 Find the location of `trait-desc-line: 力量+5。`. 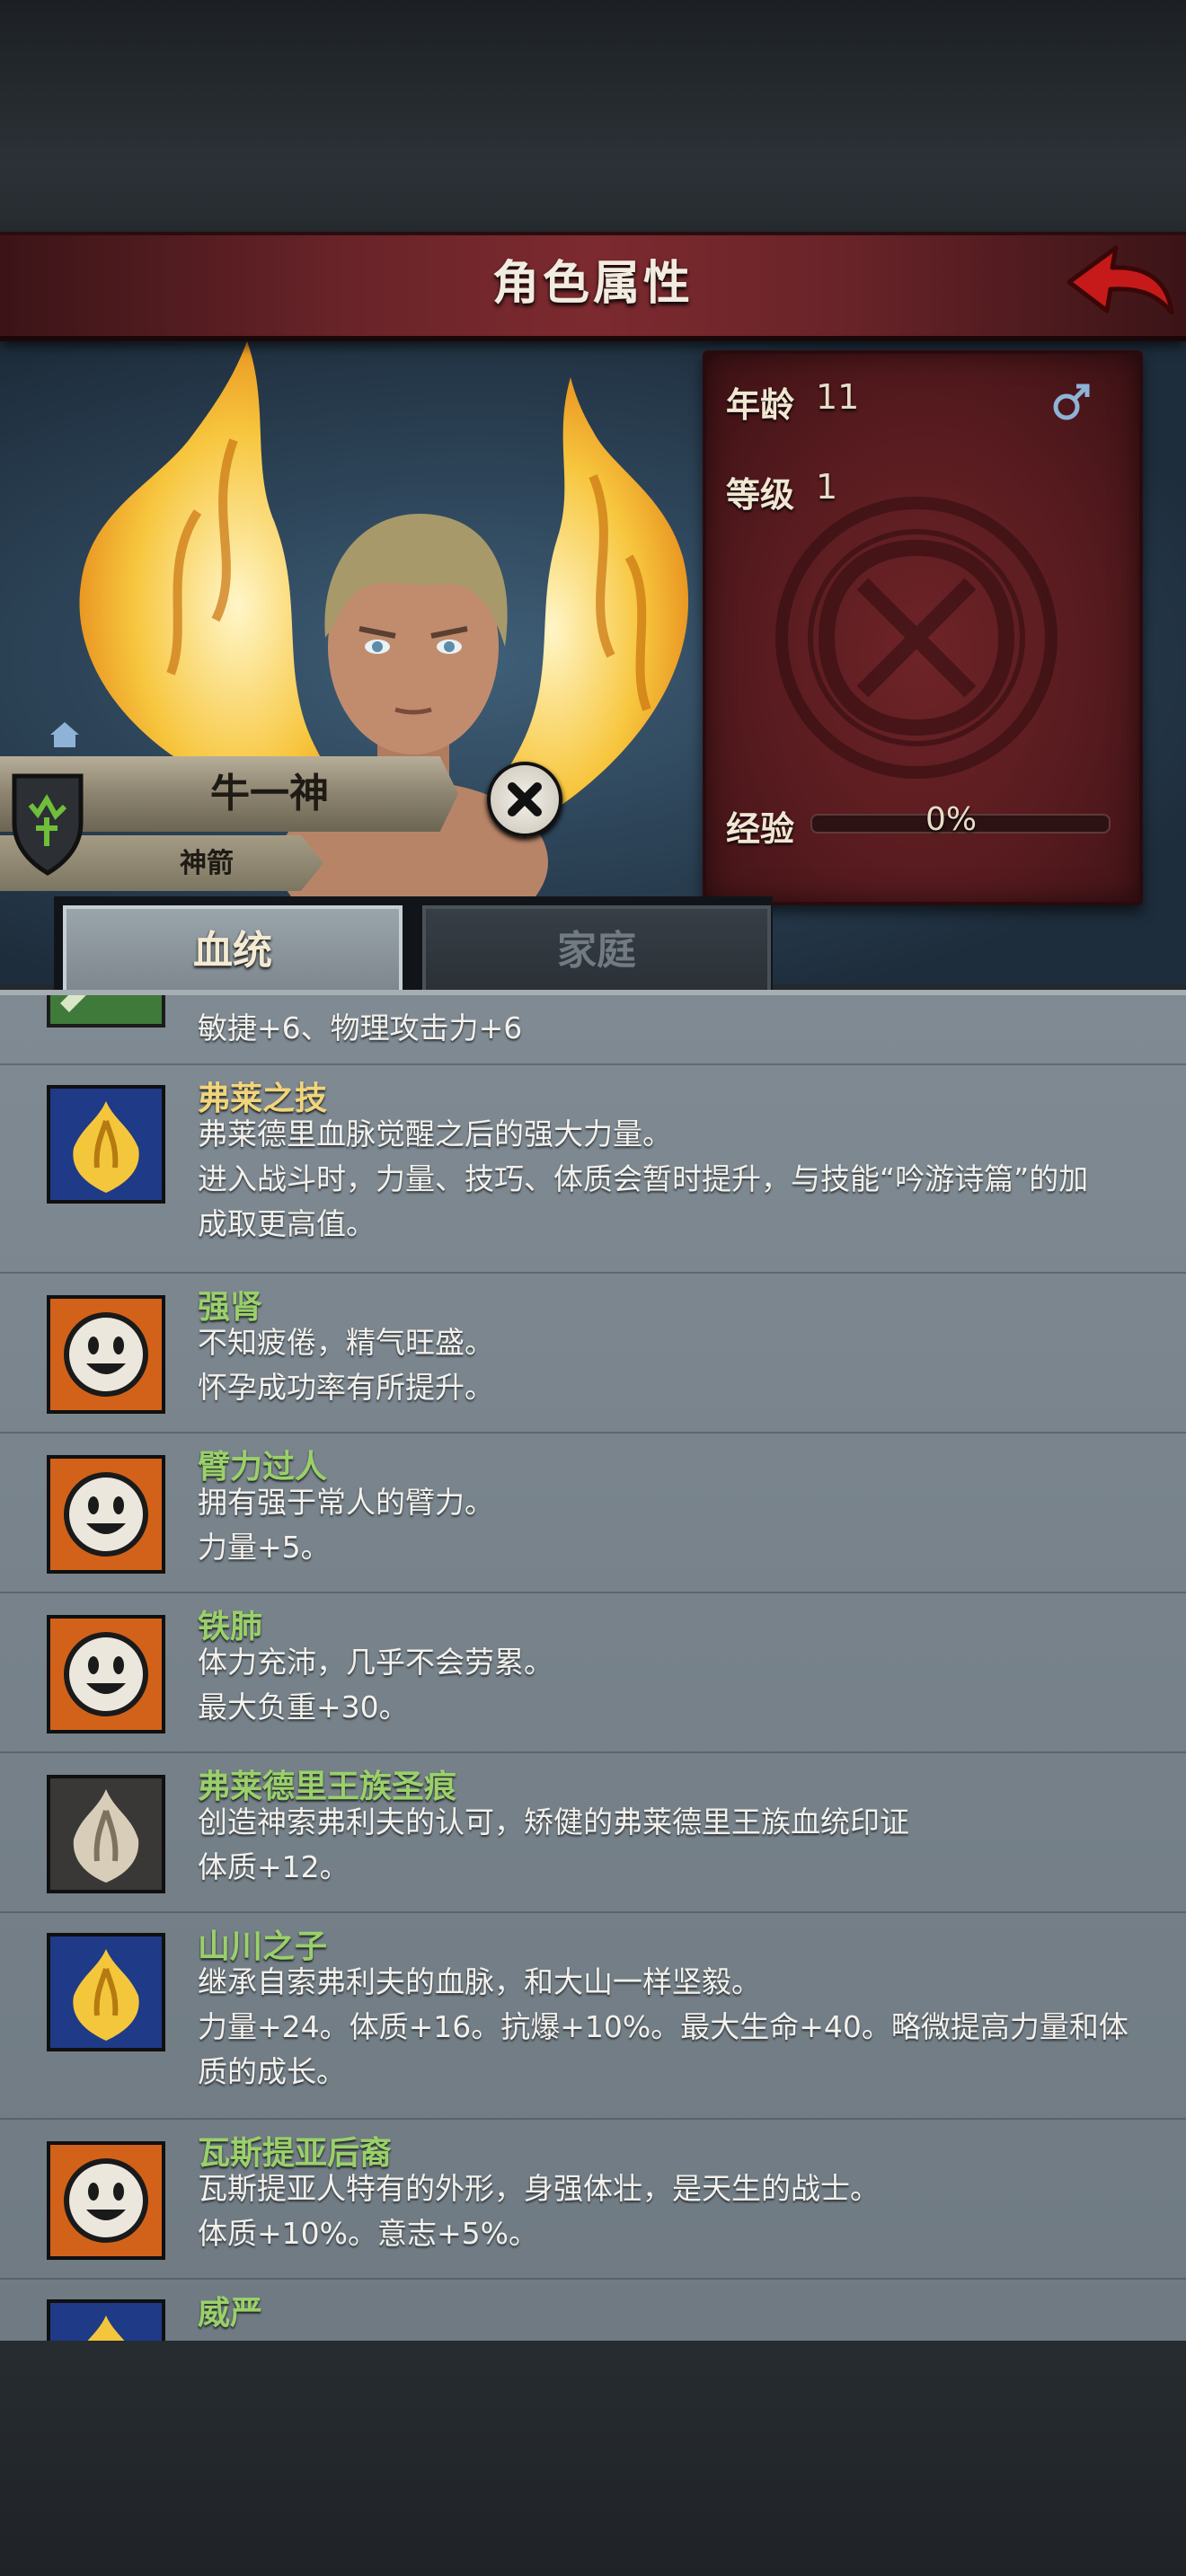

trait-desc-line: 力量+5。 is located at coordinates (264, 1547).